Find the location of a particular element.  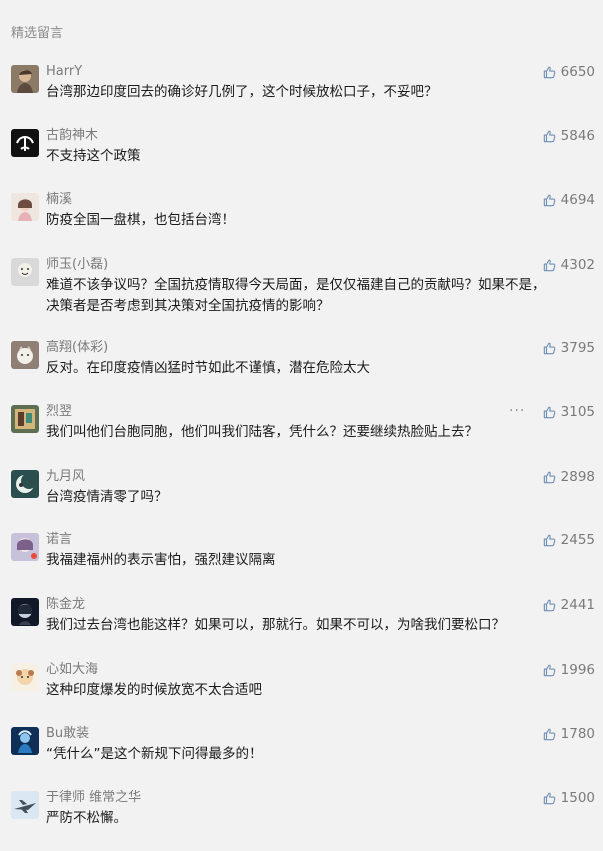

comment-nickname: 诺言 is located at coordinates (59, 540).